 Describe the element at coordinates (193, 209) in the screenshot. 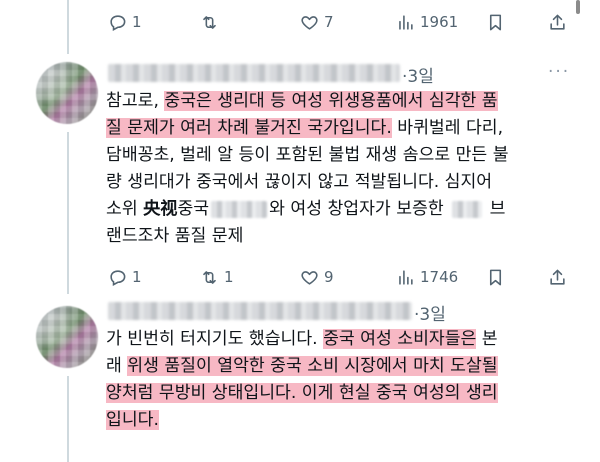

I see `tweet-text-segment: 중국` at that location.